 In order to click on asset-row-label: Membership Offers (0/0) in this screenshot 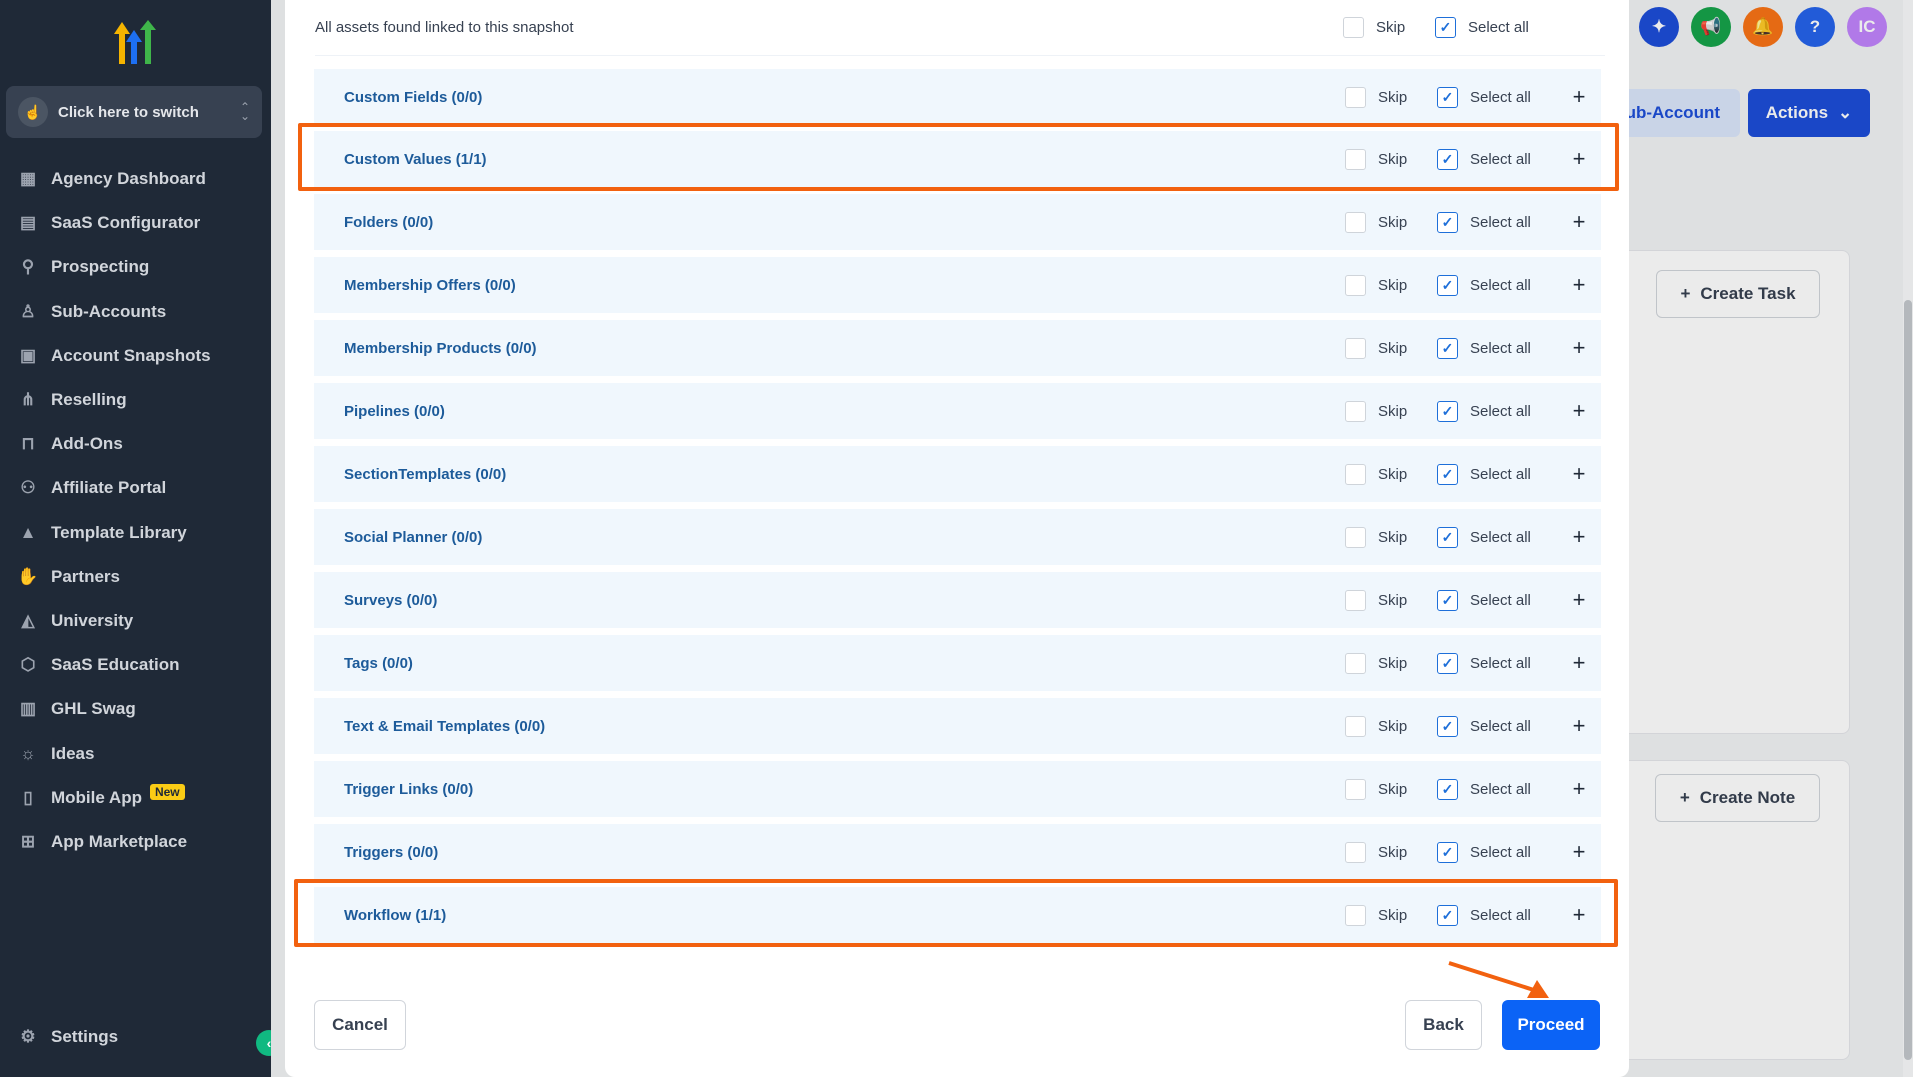, I will do `click(844, 285)`.